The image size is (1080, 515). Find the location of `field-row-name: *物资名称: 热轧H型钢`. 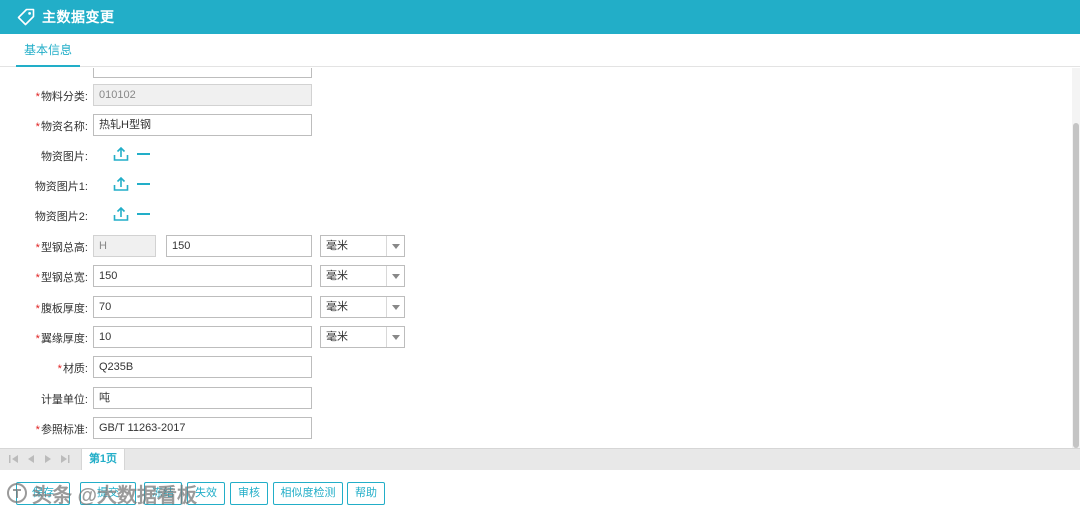

field-row-name: *物资名称: 热轧H型钢 is located at coordinates (260, 125).